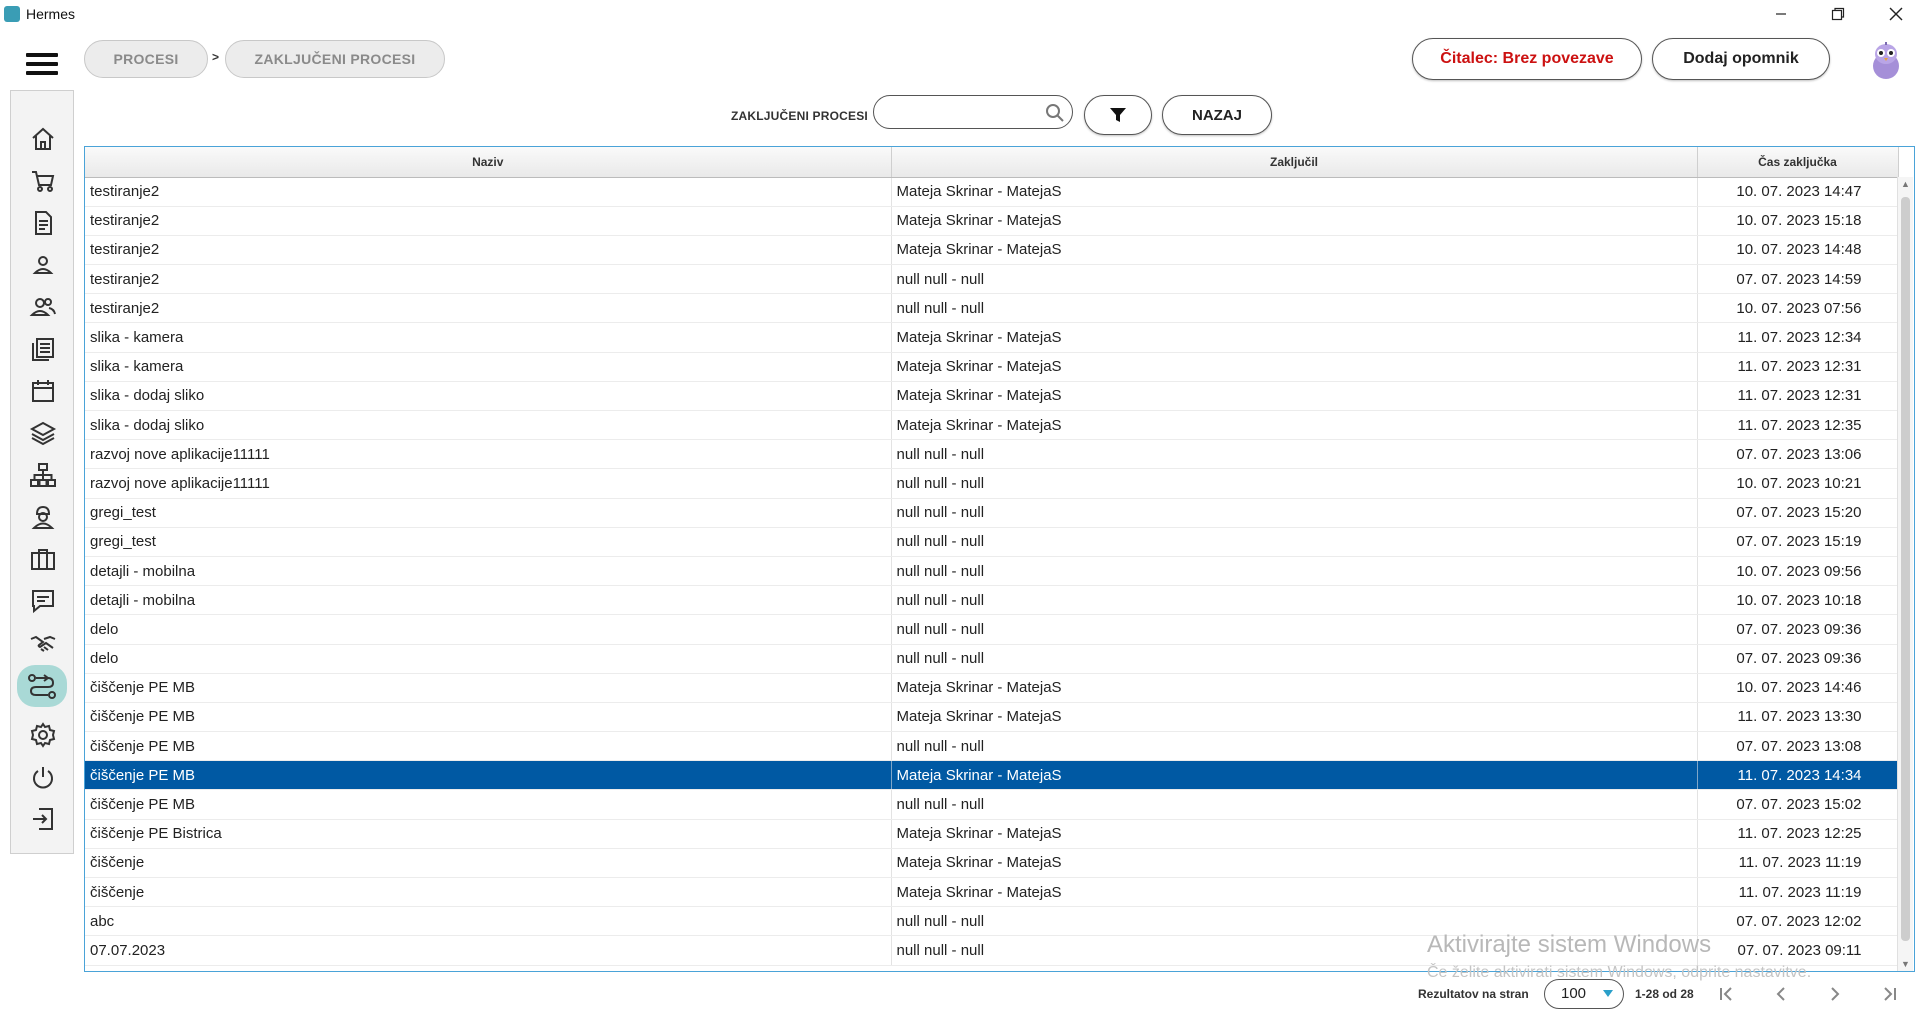  Describe the element at coordinates (1896, 14) in the screenshot. I see `close-icon` at that location.